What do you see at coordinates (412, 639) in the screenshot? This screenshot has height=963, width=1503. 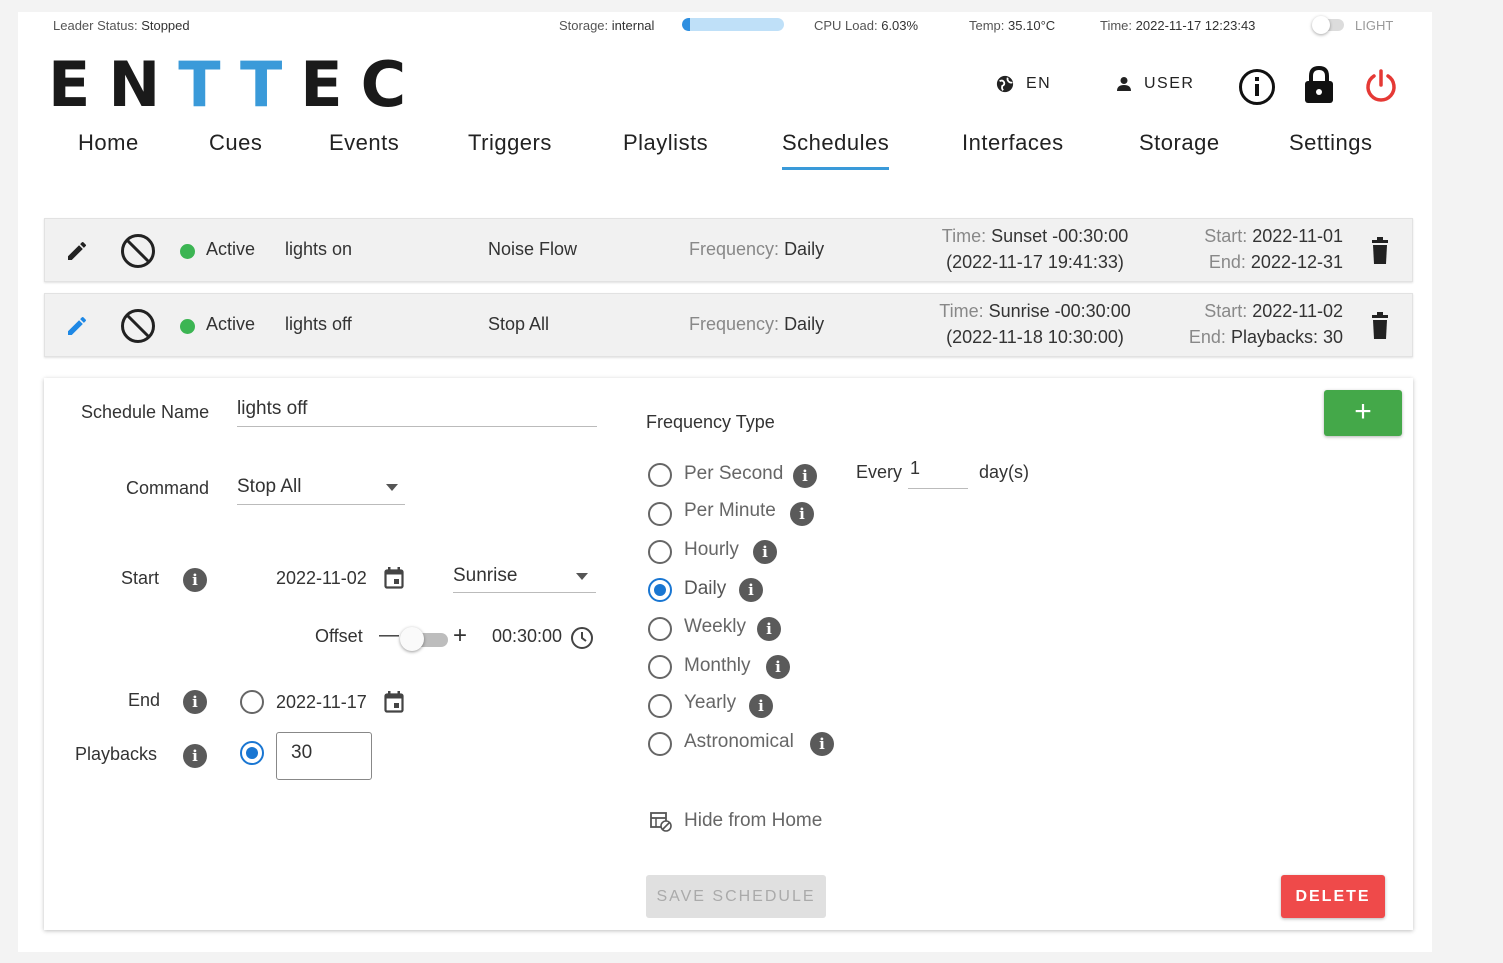 I see `offset-toggle-knob` at bounding box center [412, 639].